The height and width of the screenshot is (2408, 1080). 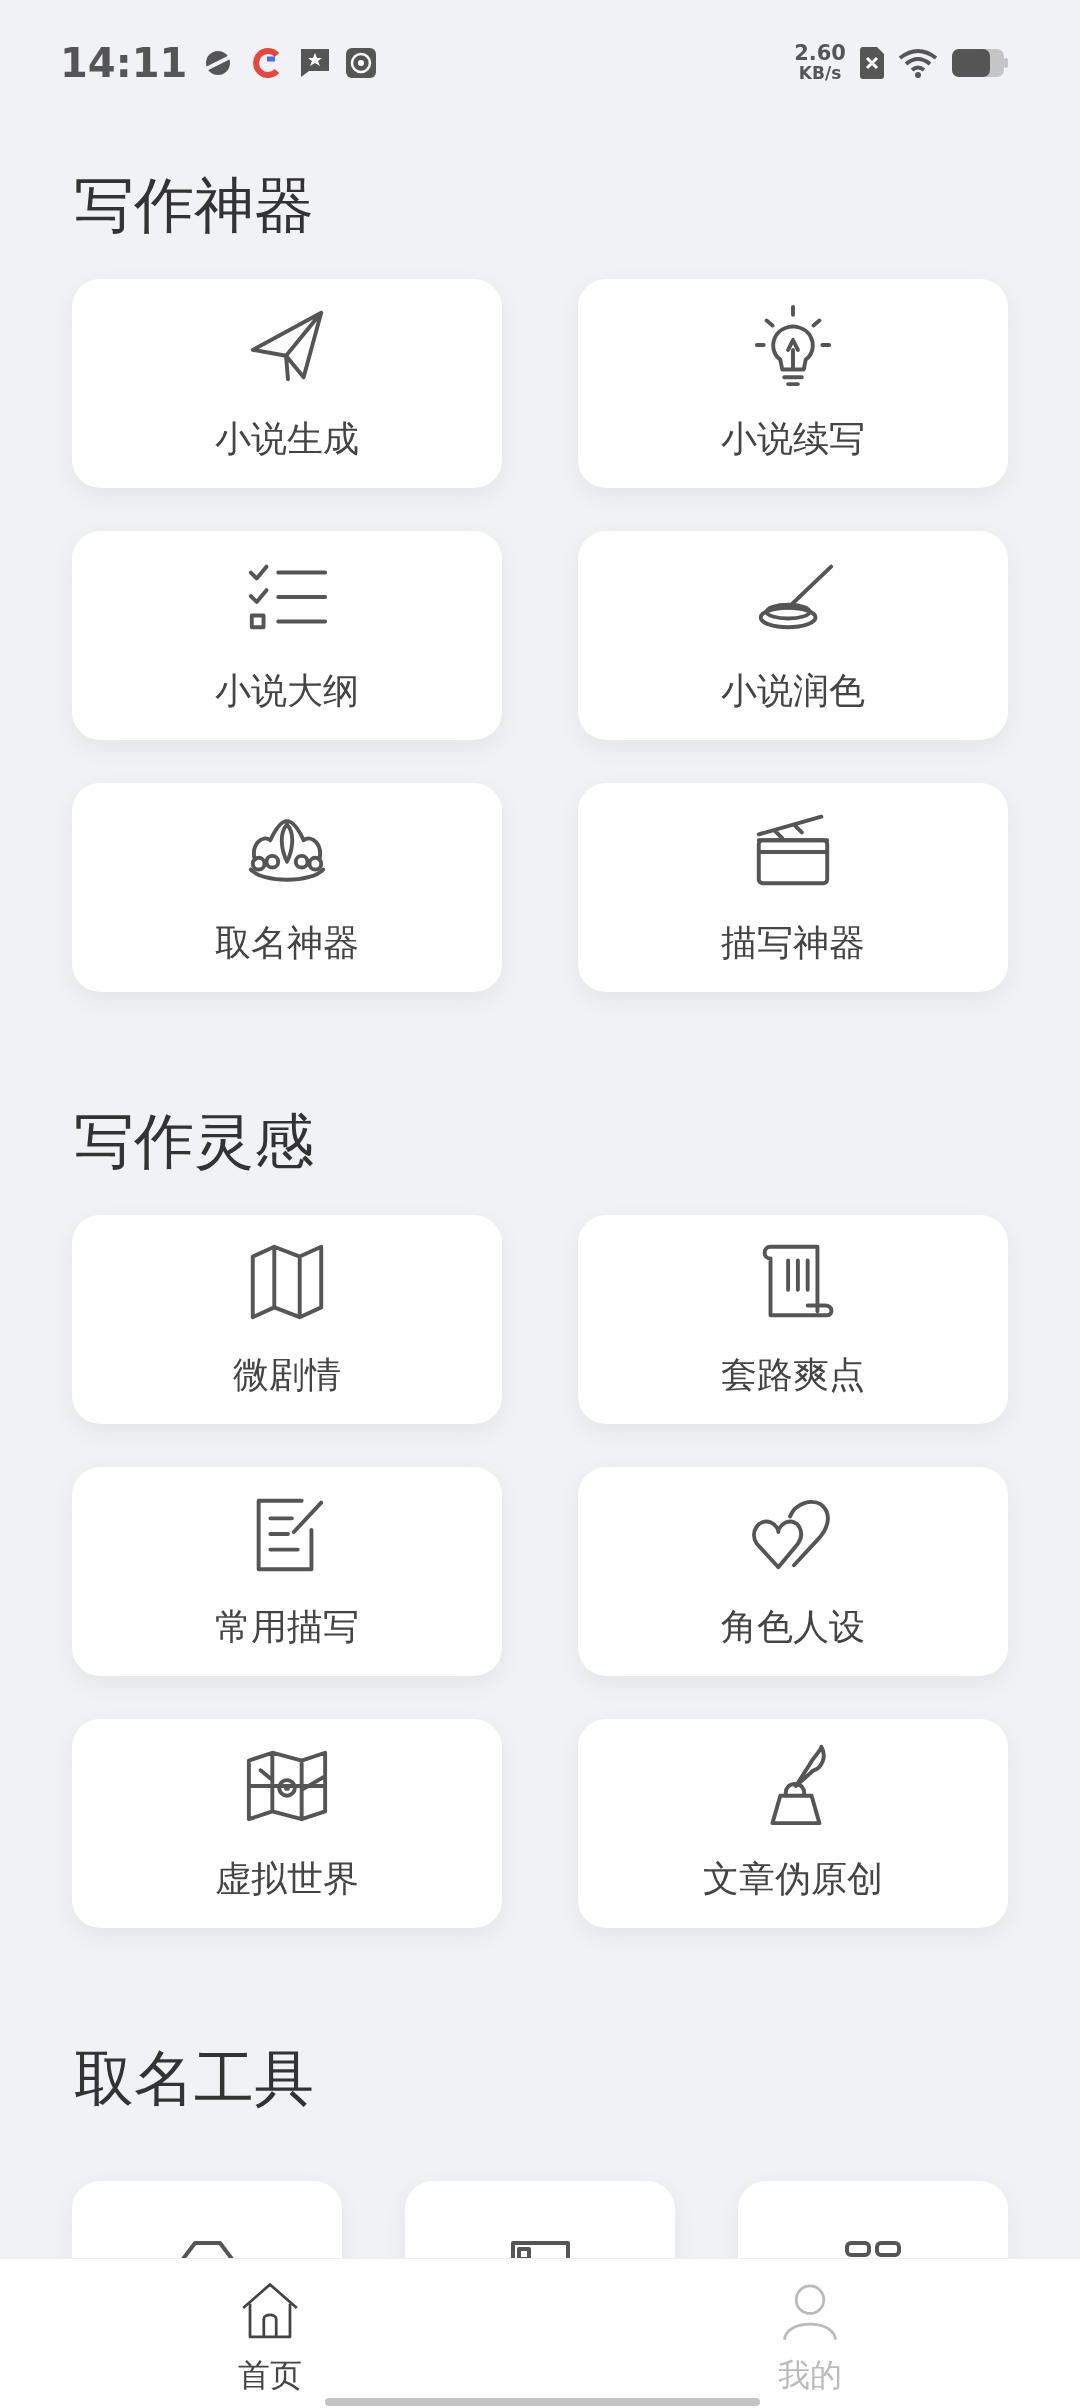 I want to click on card-label: 虚拟世界, so click(x=287, y=1879).